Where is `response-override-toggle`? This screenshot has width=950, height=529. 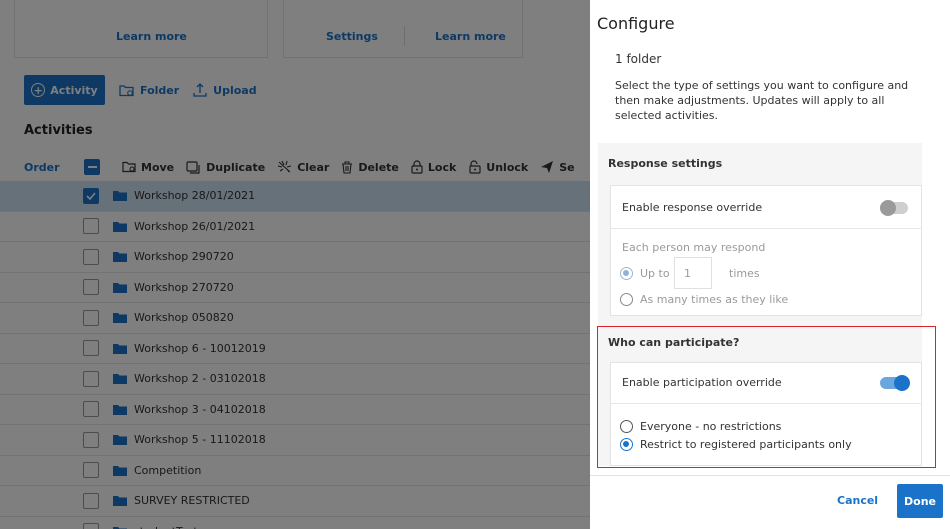
response-override-toggle is located at coordinates (894, 208).